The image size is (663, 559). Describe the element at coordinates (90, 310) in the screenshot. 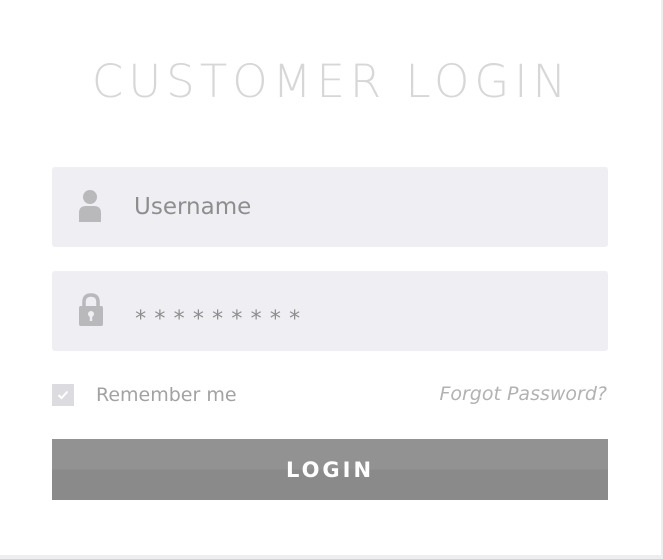

I see `lock-icon` at that location.